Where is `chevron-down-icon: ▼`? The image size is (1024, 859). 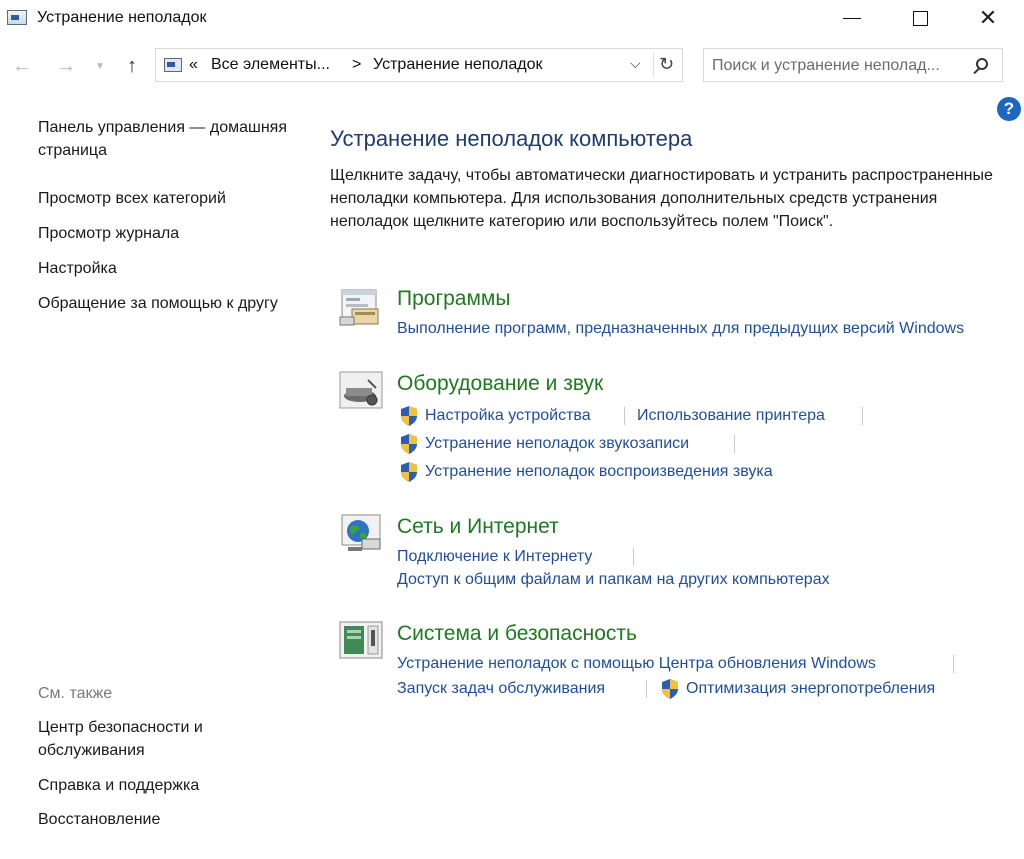
chevron-down-icon: ▼ is located at coordinates (100, 66).